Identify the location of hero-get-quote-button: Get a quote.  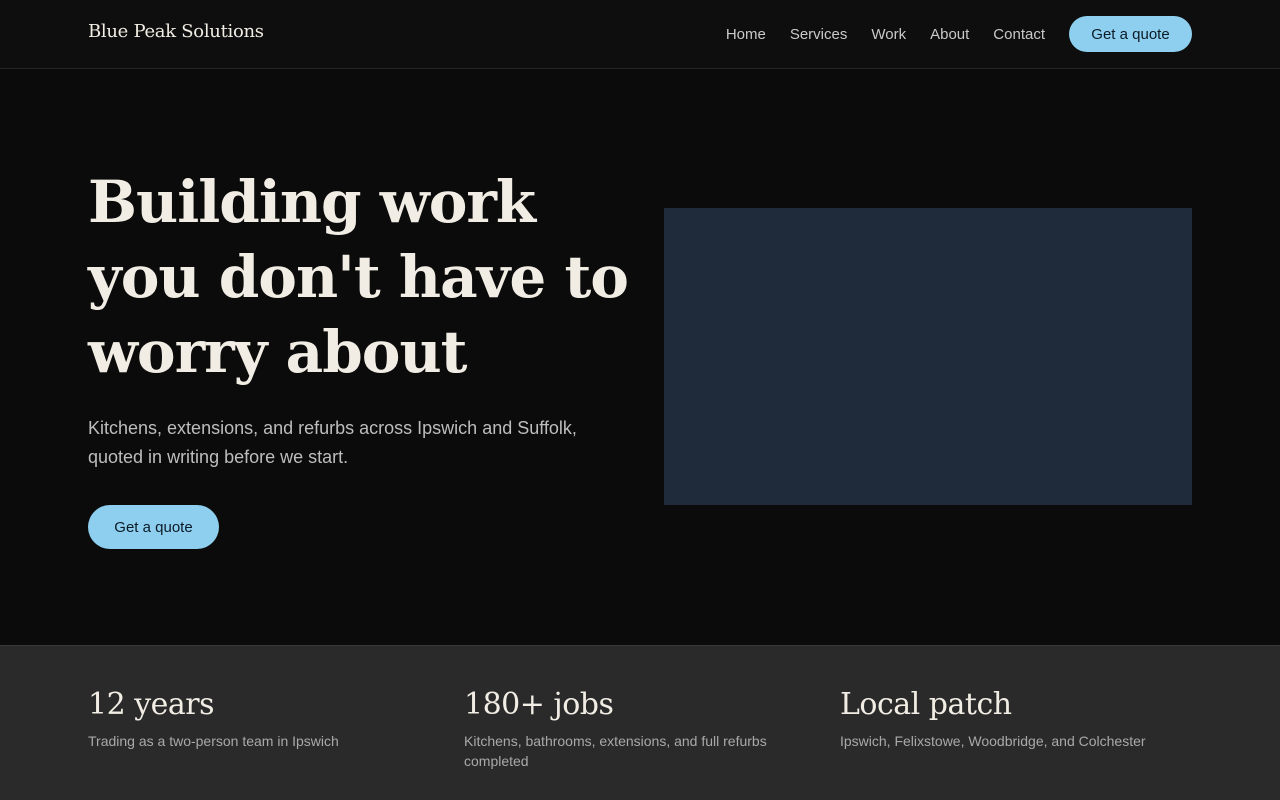
(153, 527).